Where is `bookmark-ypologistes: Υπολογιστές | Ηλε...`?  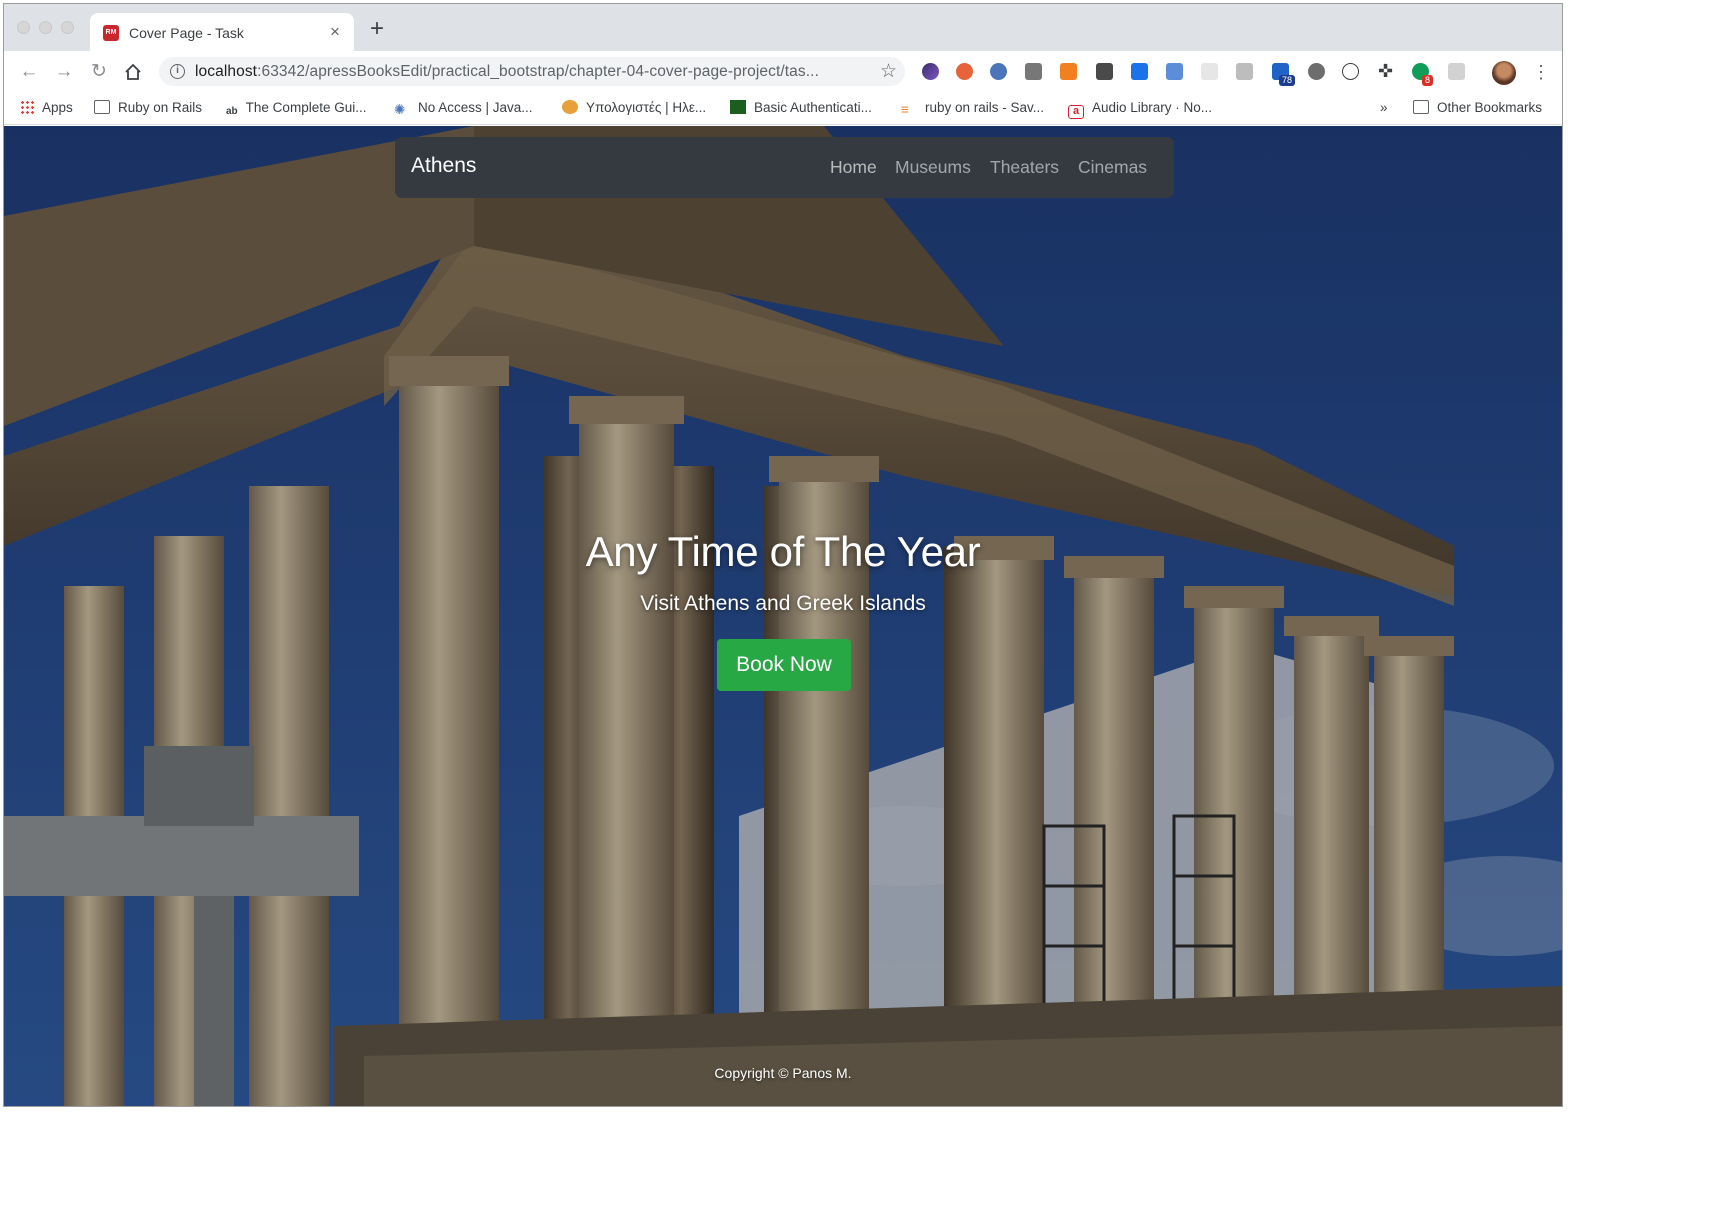
bookmark-ypologistes: Υπολογιστές | Ηλε... is located at coordinates (634, 107).